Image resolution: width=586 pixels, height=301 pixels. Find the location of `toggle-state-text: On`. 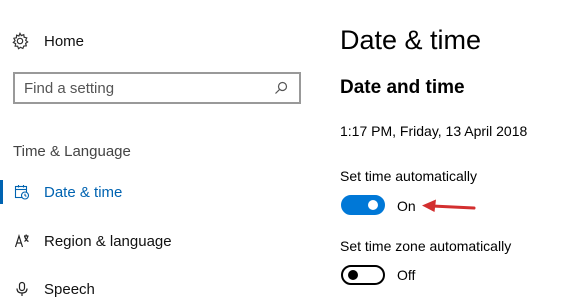

toggle-state-text: On is located at coordinates (406, 206).